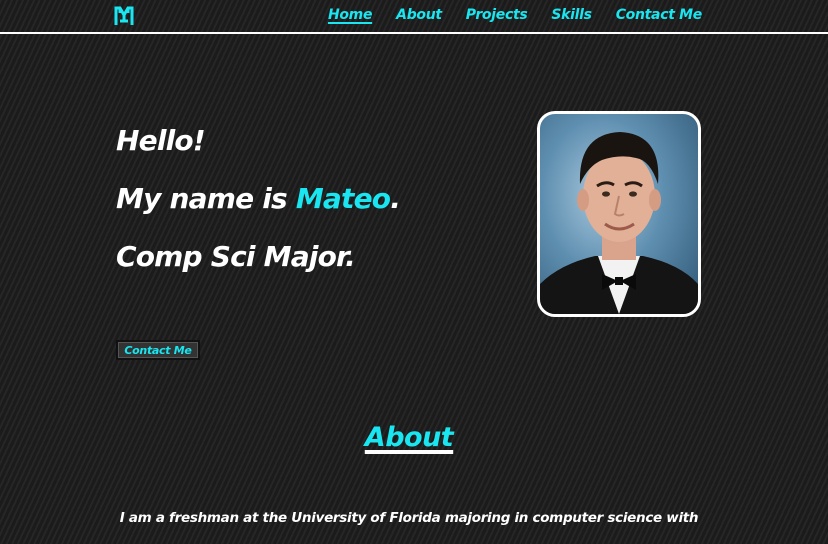 The width and height of the screenshot is (828, 544). What do you see at coordinates (571, 15) in the screenshot?
I see `nav-link-skills: Skills` at bounding box center [571, 15].